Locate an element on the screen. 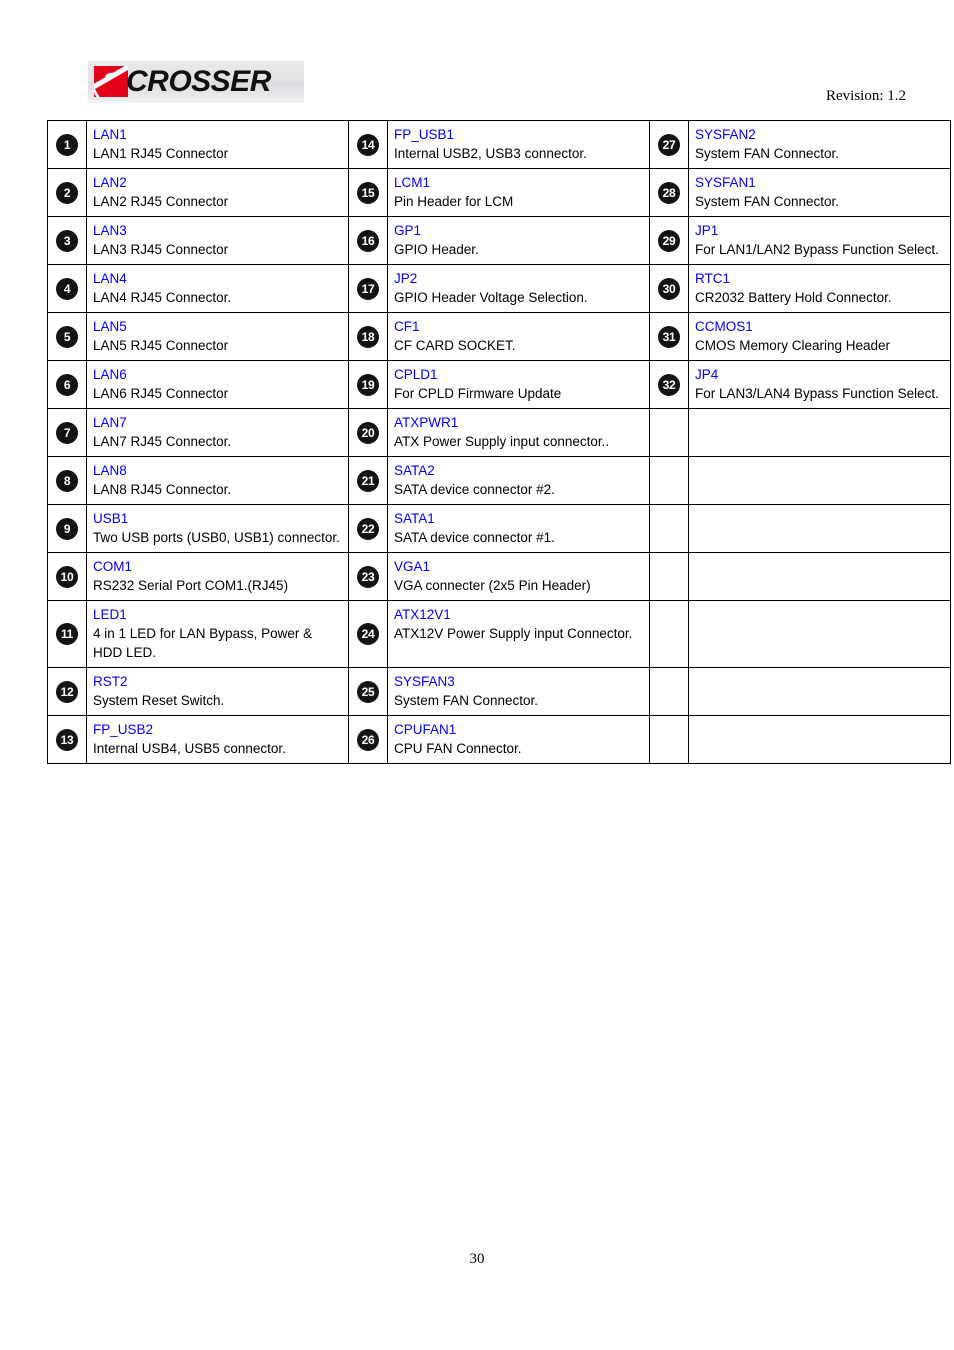 The width and height of the screenshot is (954, 1350). connector-description: LAN2 RJ45 Connector is located at coordinates (161, 201).